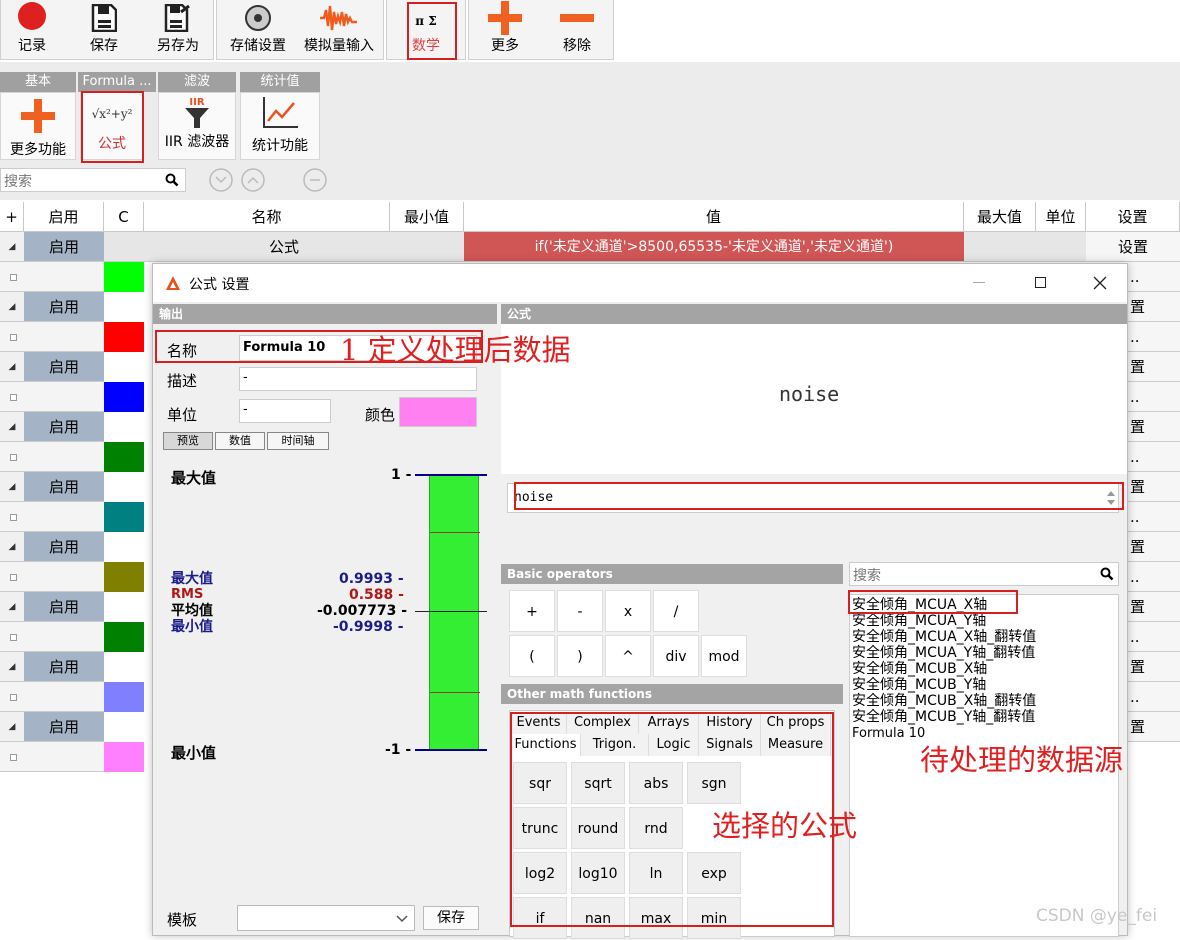  What do you see at coordinates (919, 685) in the screenshot?
I see `source-item: 安全倾角_MCUB_Y轴` at bounding box center [919, 685].